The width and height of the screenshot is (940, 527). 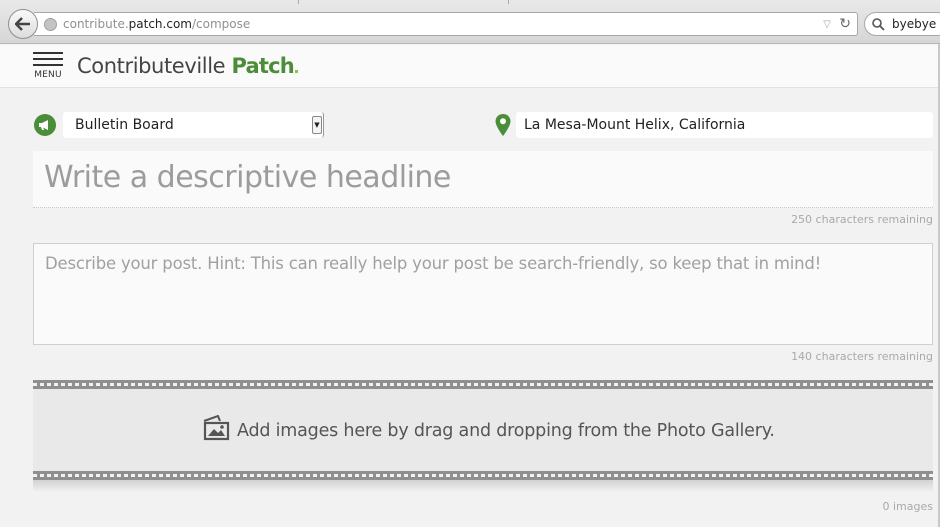 I want to click on browser-search-field: byebye, so click(x=902, y=24).